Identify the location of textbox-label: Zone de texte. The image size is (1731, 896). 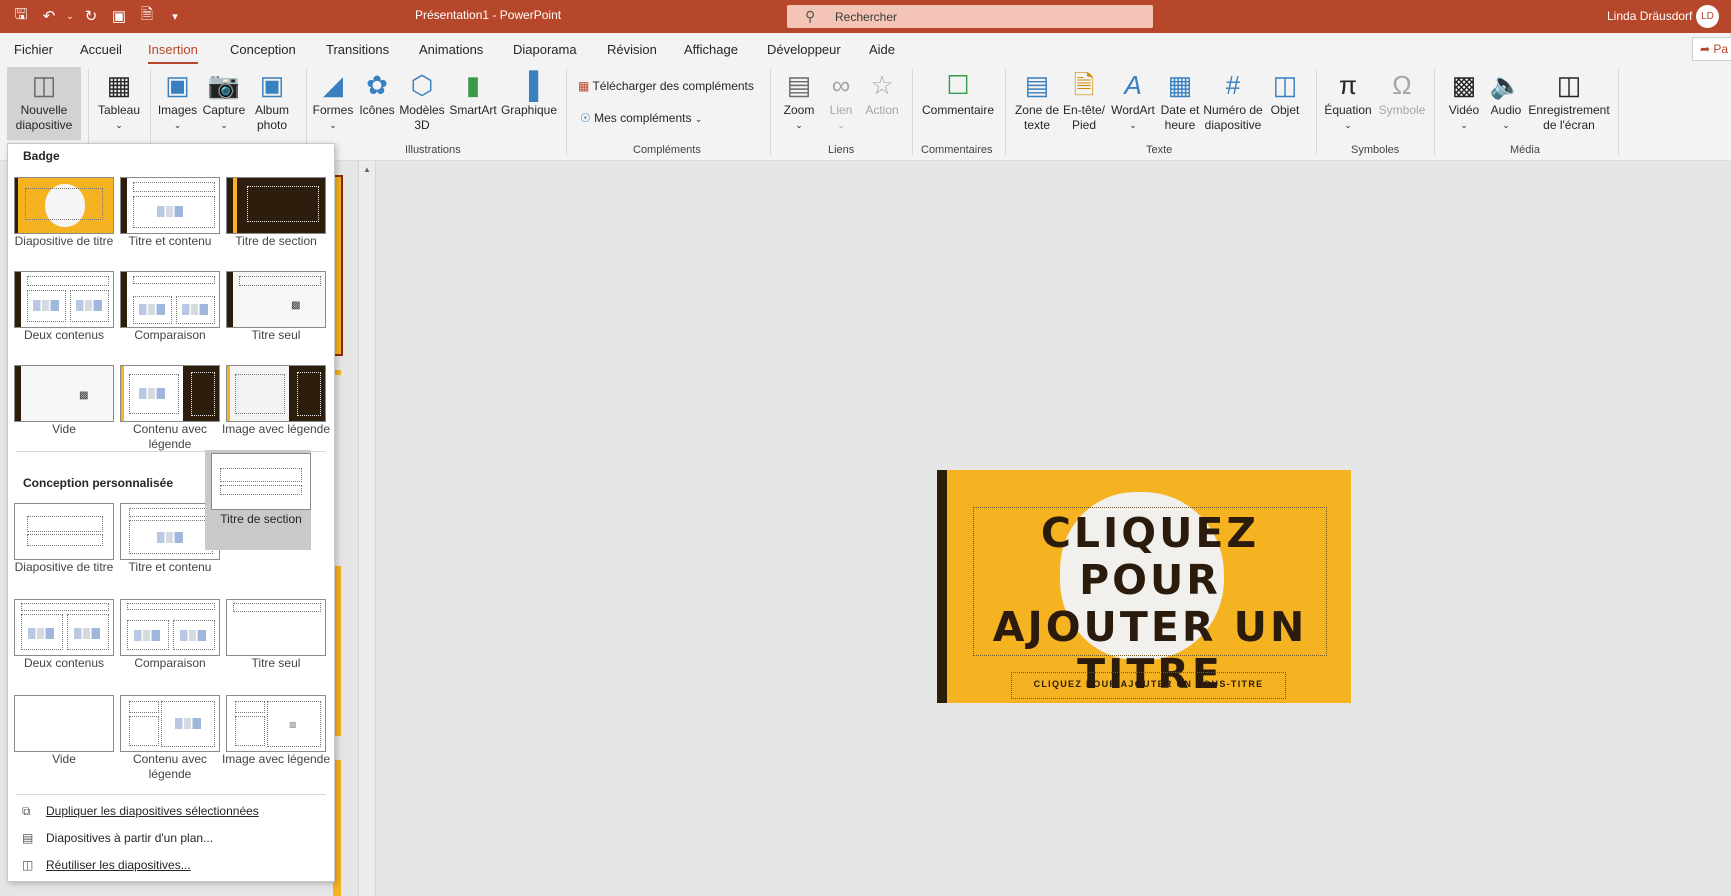
(1037, 117).